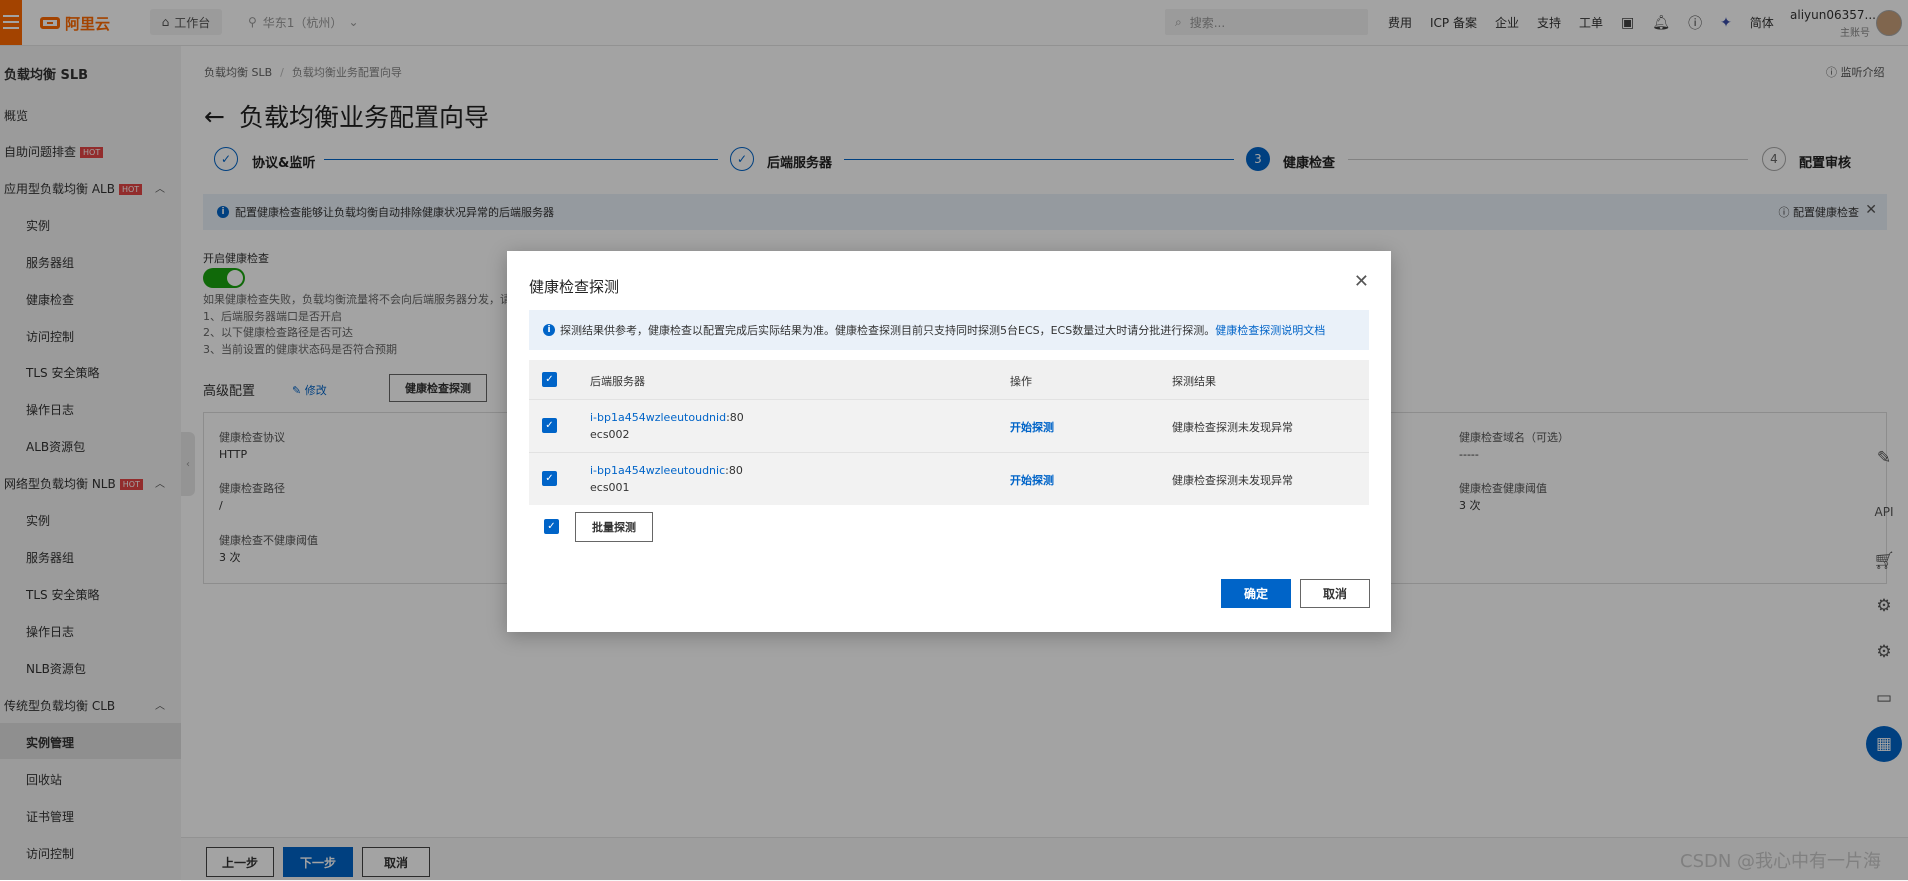 The height and width of the screenshot is (881, 1908). Describe the element at coordinates (949, 379) in the screenshot. I see `table-header: ✓ 后端服务器 操作 探测结果` at that location.